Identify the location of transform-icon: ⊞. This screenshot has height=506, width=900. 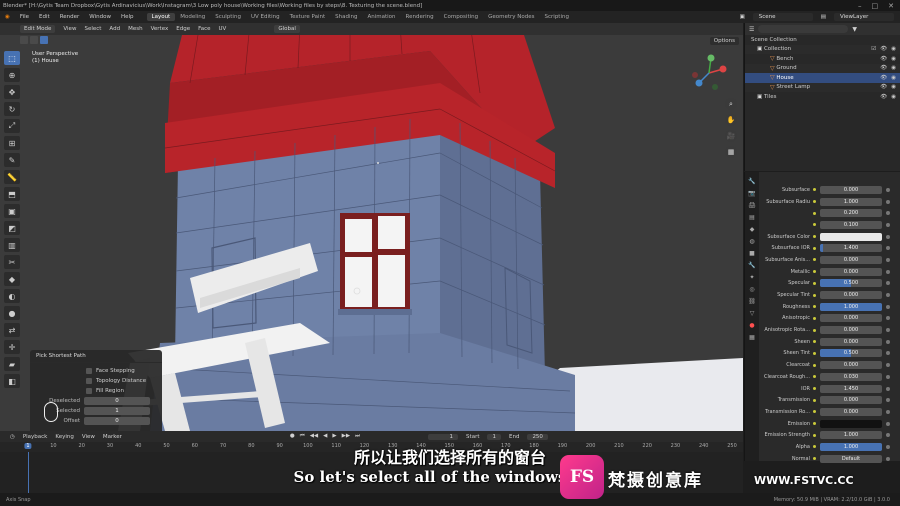
(12, 143).